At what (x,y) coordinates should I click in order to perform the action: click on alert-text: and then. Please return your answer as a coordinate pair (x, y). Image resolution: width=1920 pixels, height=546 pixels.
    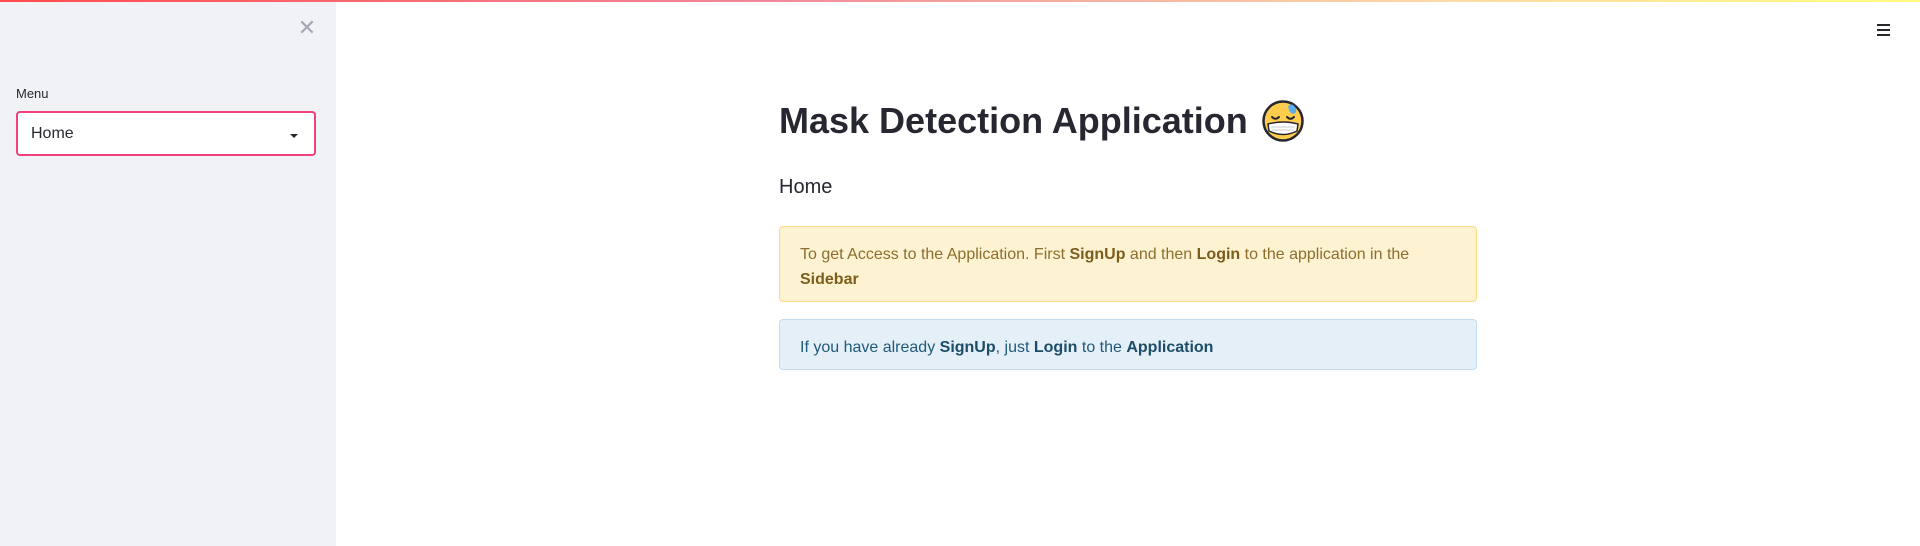
    Looking at the image, I should click on (1161, 254).